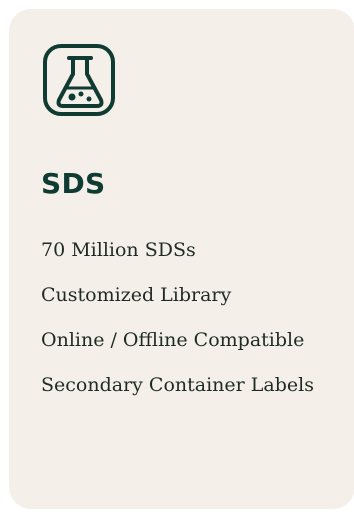 The image size is (354, 522). What do you see at coordinates (177, 385) in the screenshot?
I see `feature-item: Secondary Container Labels` at bounding box center [177, 385].